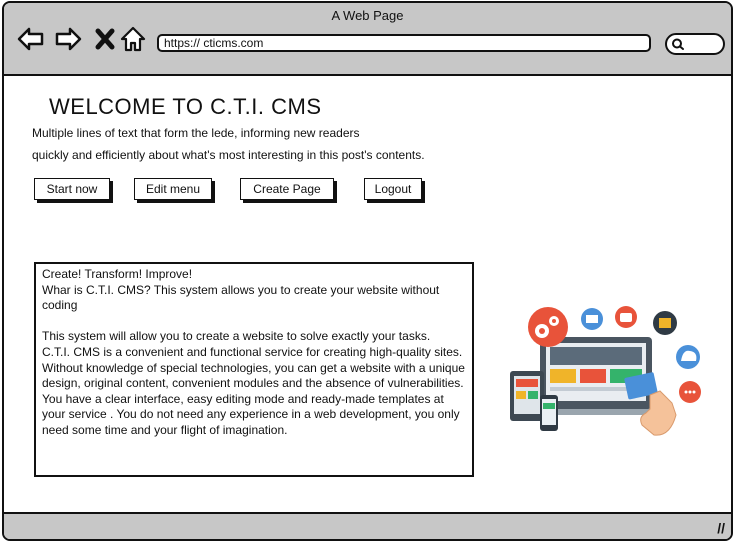  Describe the element at coordinates (117, 274) in the screenshot. I see `info-tagline: Create! Transform! Improve!` at that location.